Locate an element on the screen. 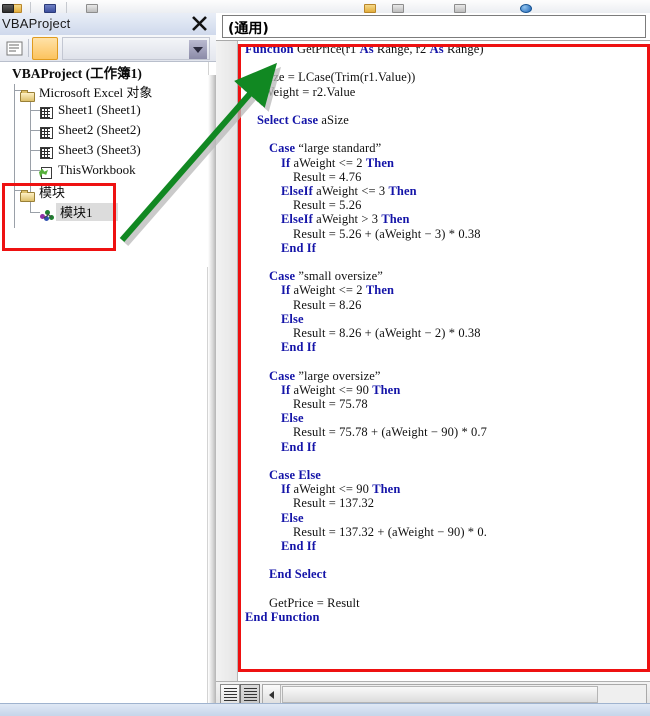  code-line: aWeight = r2.Value is located at coordinates (306, 91).